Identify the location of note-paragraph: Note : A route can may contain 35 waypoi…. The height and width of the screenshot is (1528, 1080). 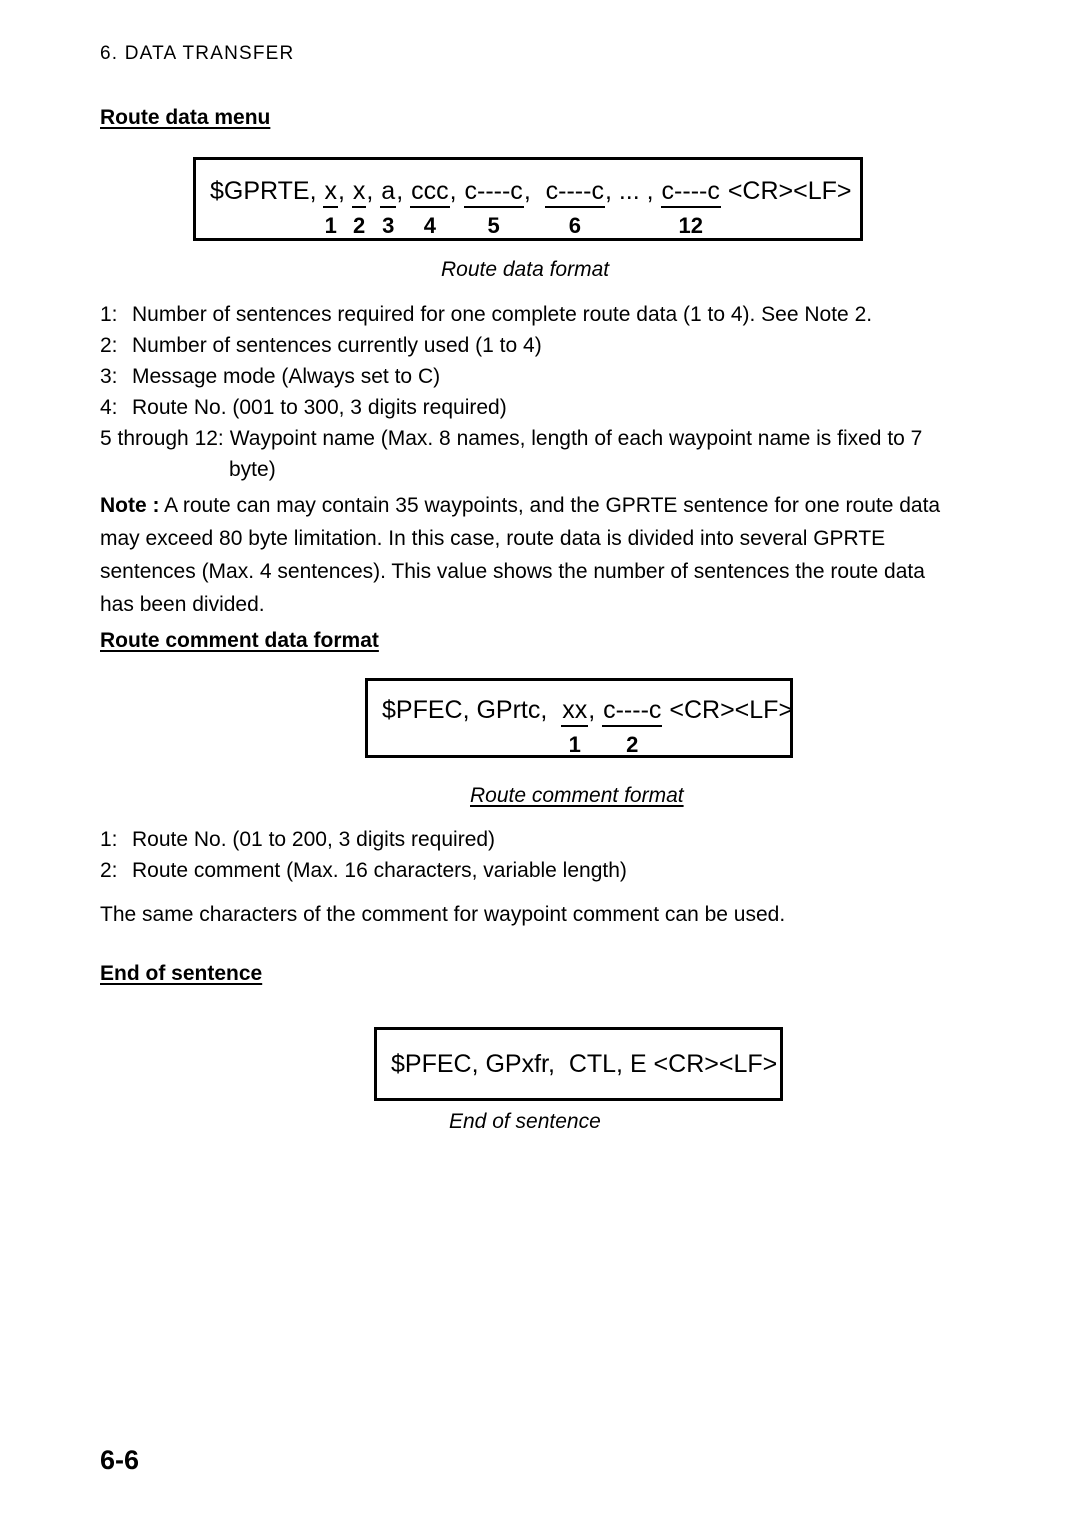
(530, 555).